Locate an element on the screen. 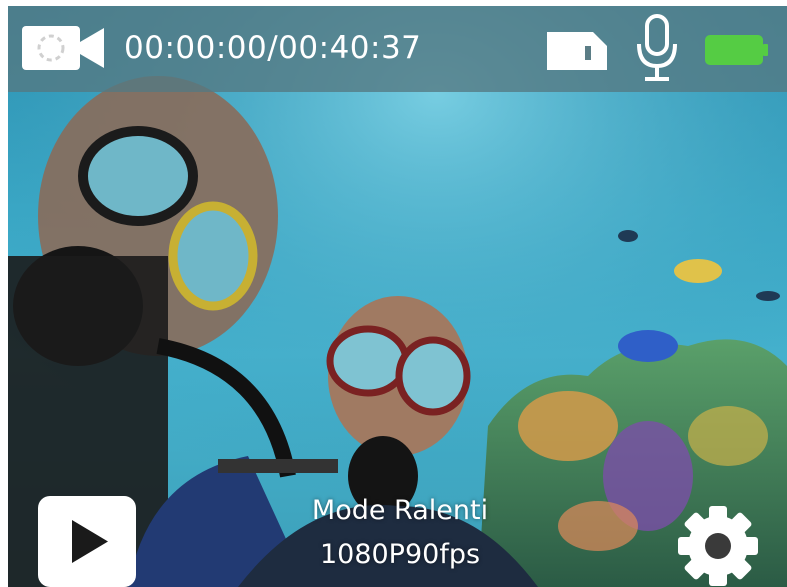 This screenshot has width=787, height=587. resolution-framerate: 1080P90fps is located at coordinates (400, 554).